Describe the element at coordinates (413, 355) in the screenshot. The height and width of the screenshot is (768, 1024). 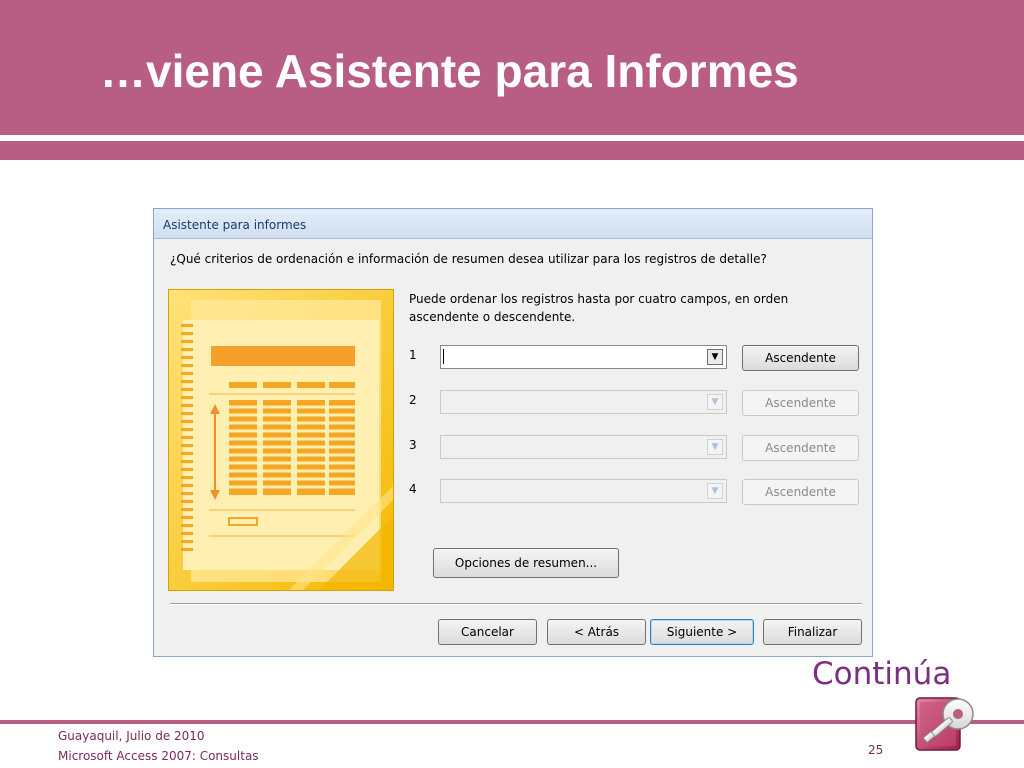
I see `sort-field-1-number: 1` at that location.